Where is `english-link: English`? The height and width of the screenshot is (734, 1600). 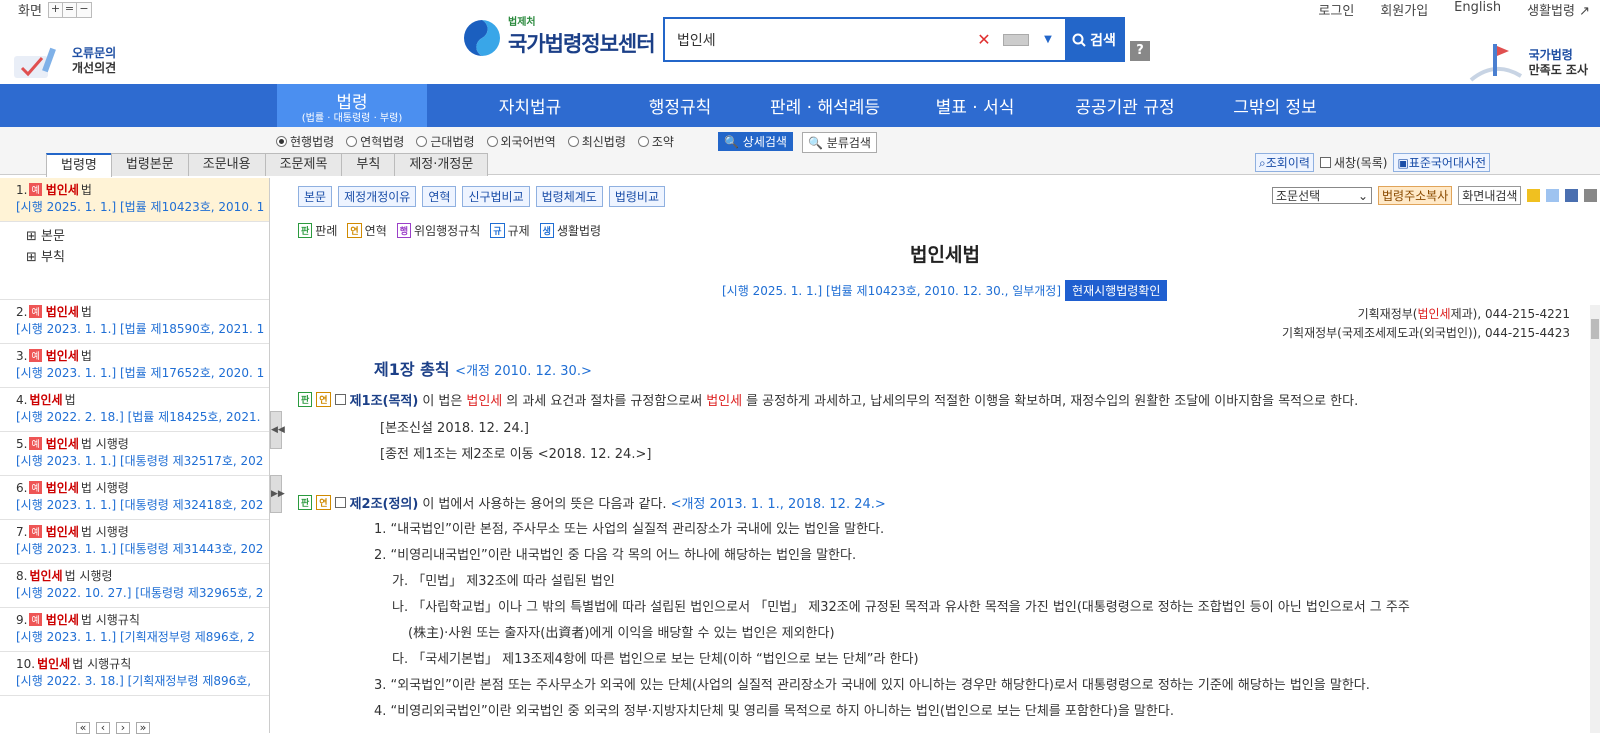
english-link: English is located at coordinates (1477, 9).